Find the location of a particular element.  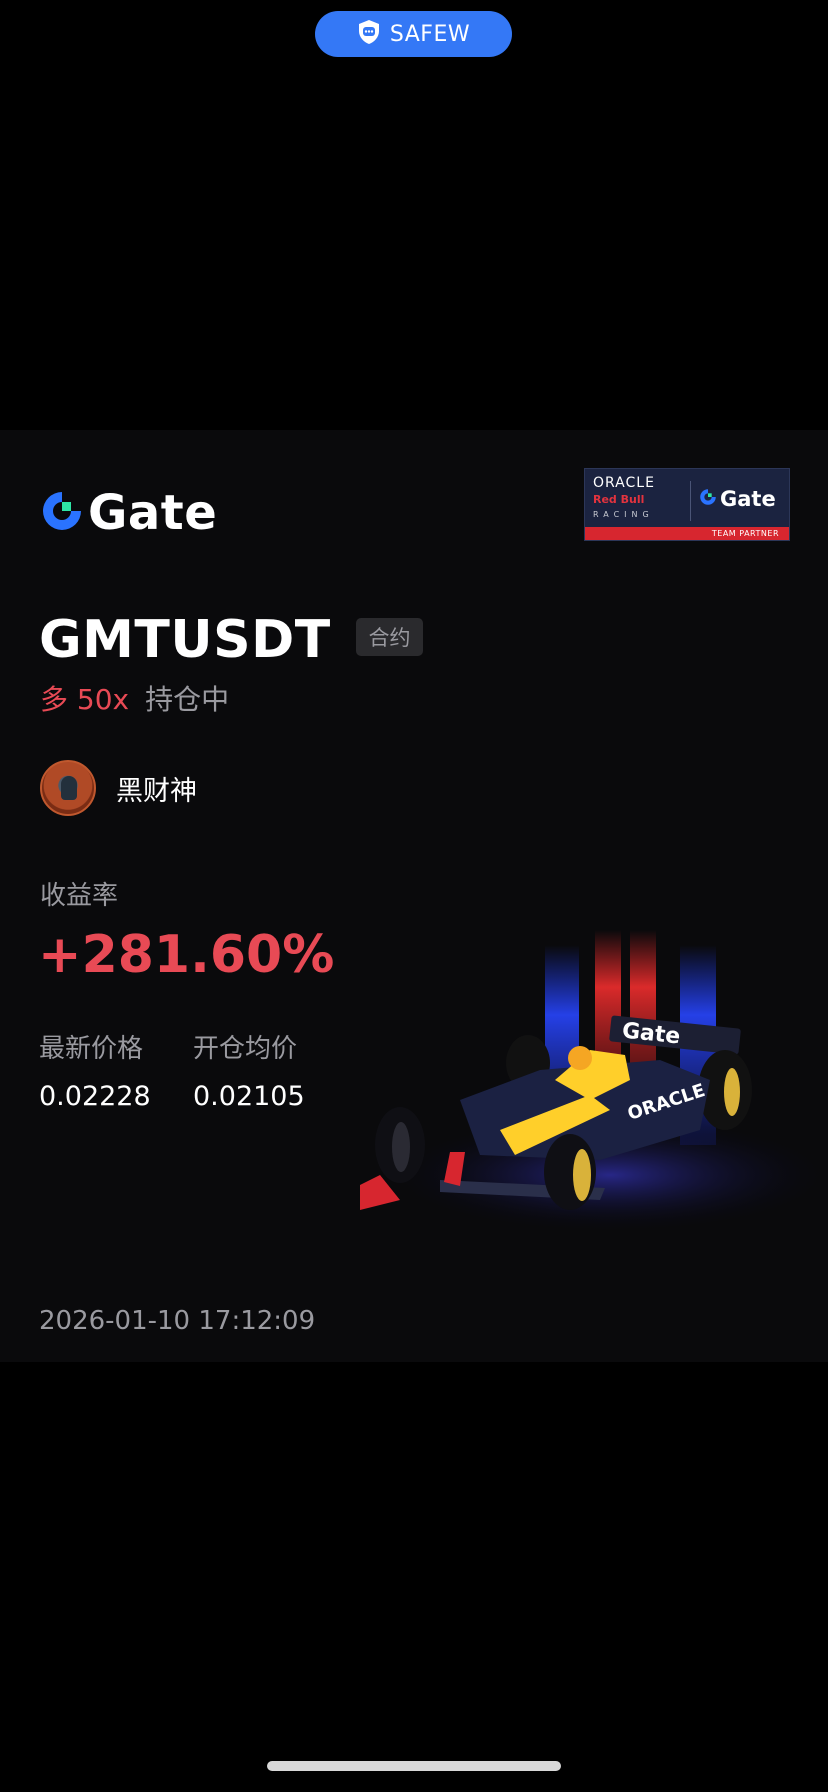

partner-redbull: Red Bull is located at coordinates (619, 499).